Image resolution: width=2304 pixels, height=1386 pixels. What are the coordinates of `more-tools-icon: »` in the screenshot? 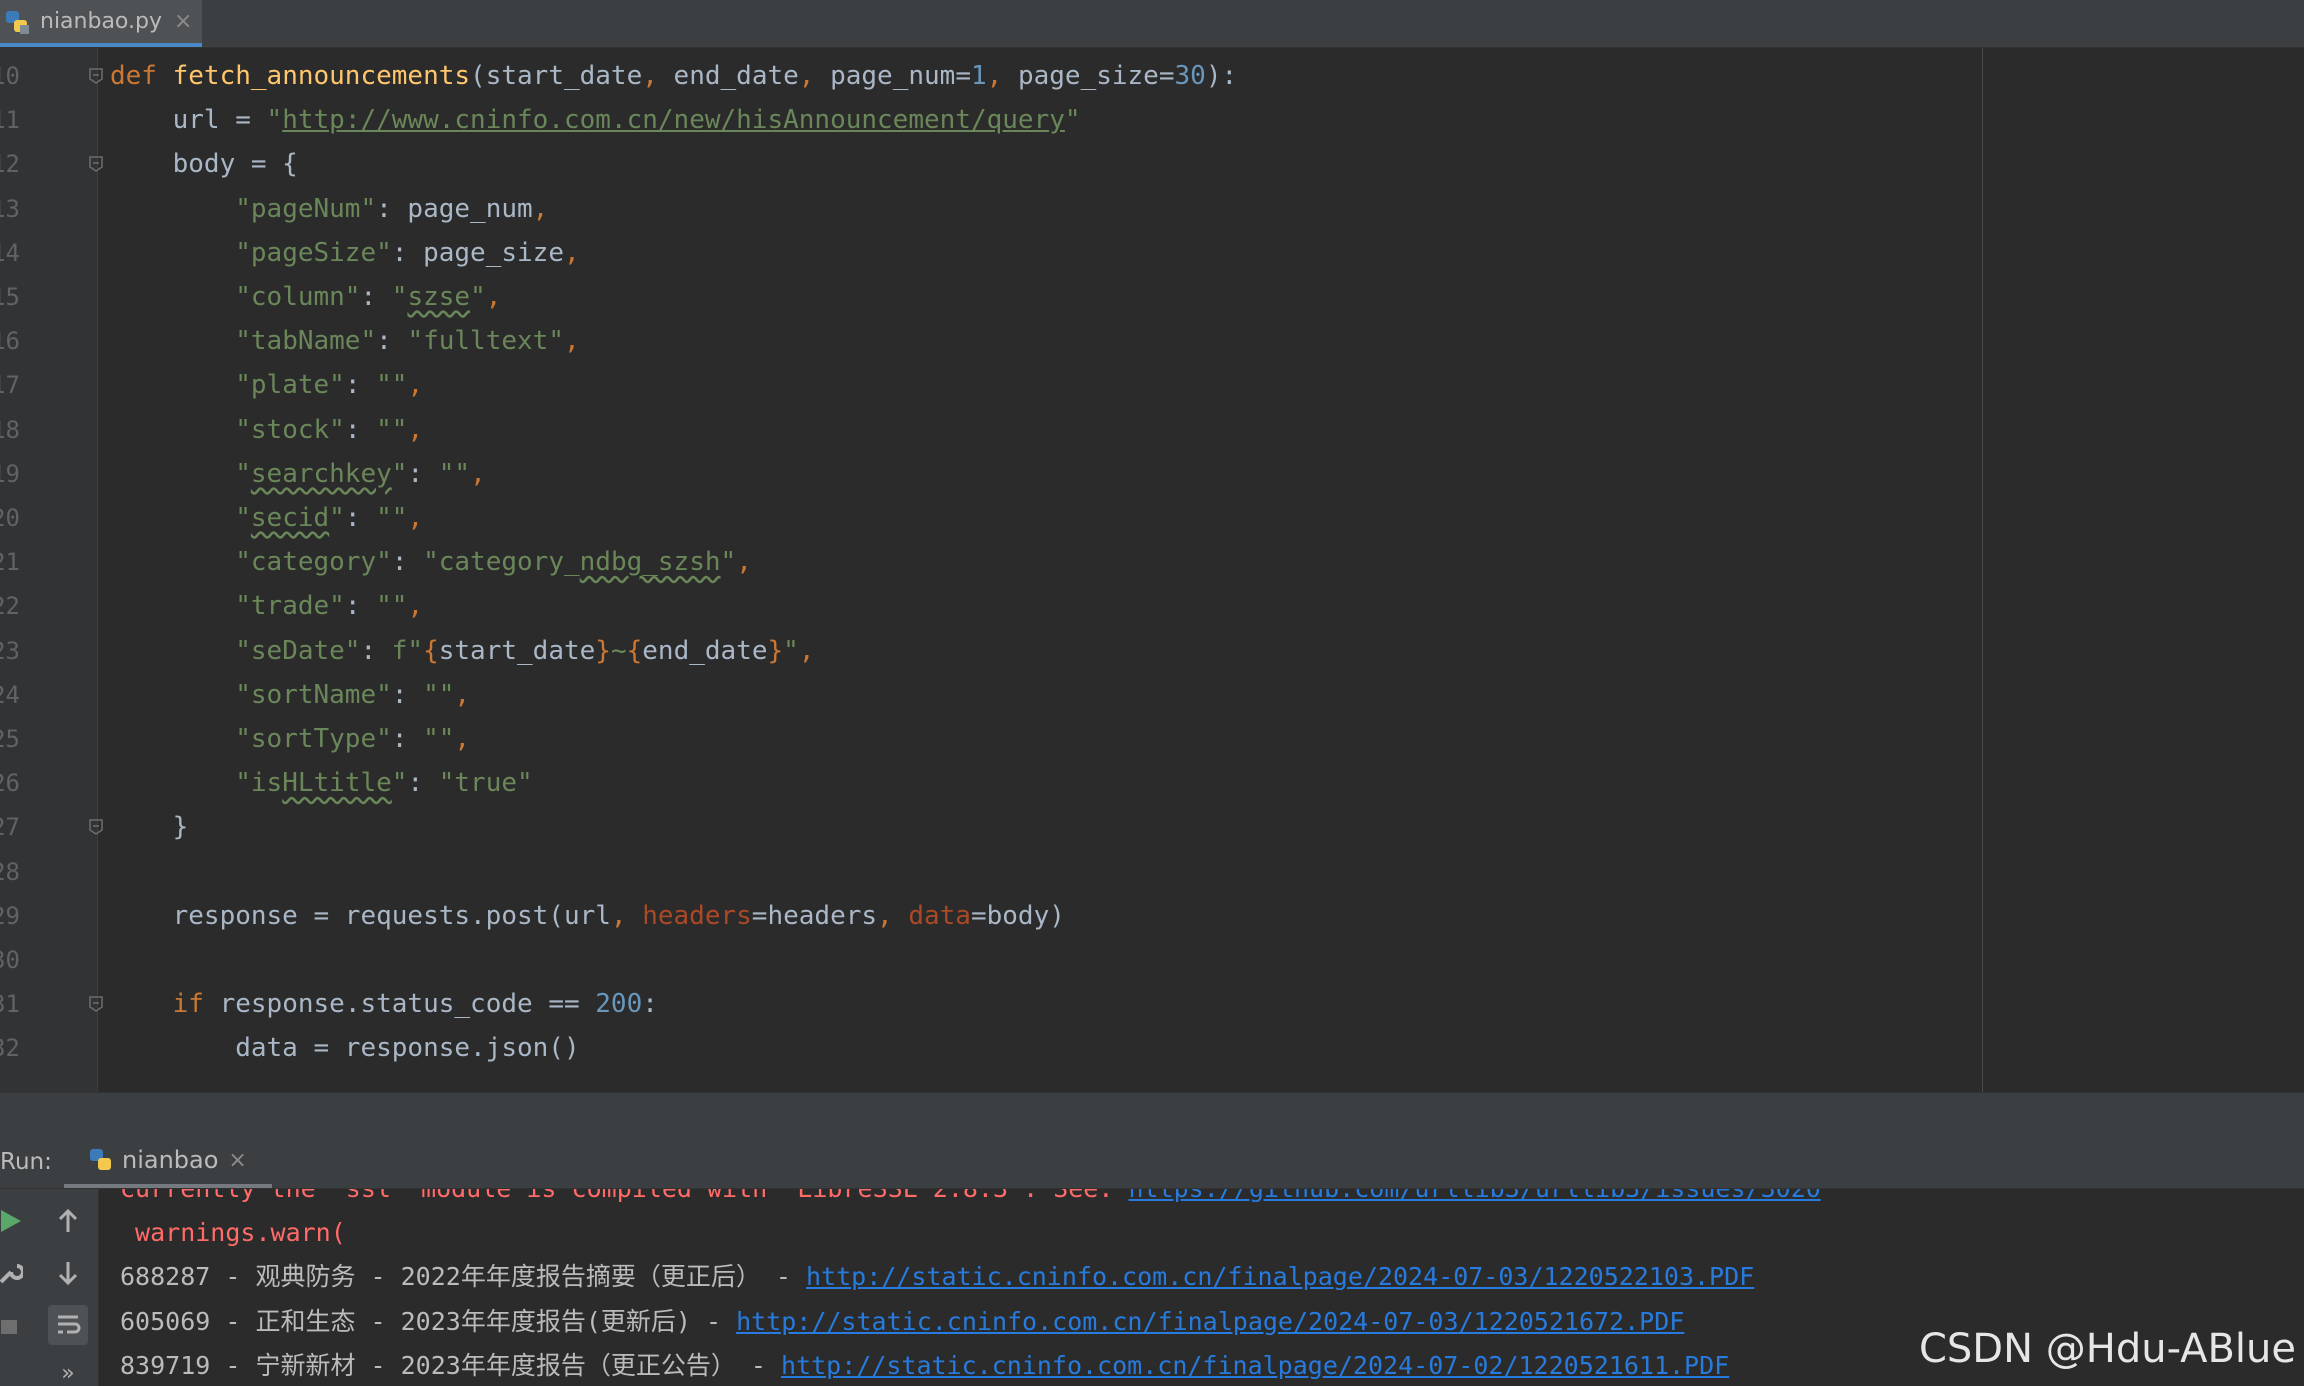 It's located at (68, 1369).